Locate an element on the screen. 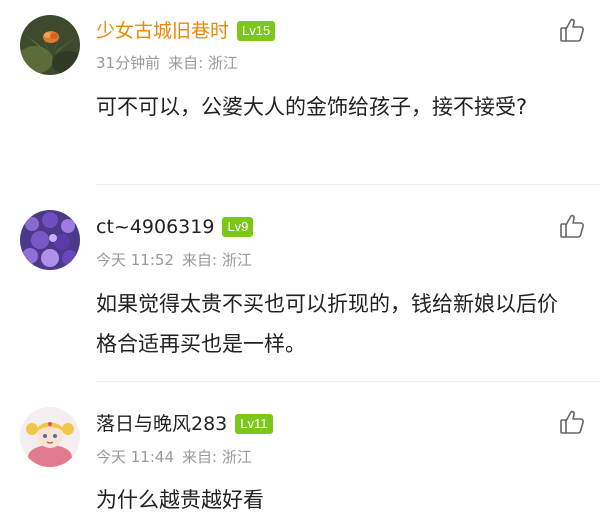 The image size is (600, 526). username: 少女古城旧巷时 is located at coordinates (162, 31).